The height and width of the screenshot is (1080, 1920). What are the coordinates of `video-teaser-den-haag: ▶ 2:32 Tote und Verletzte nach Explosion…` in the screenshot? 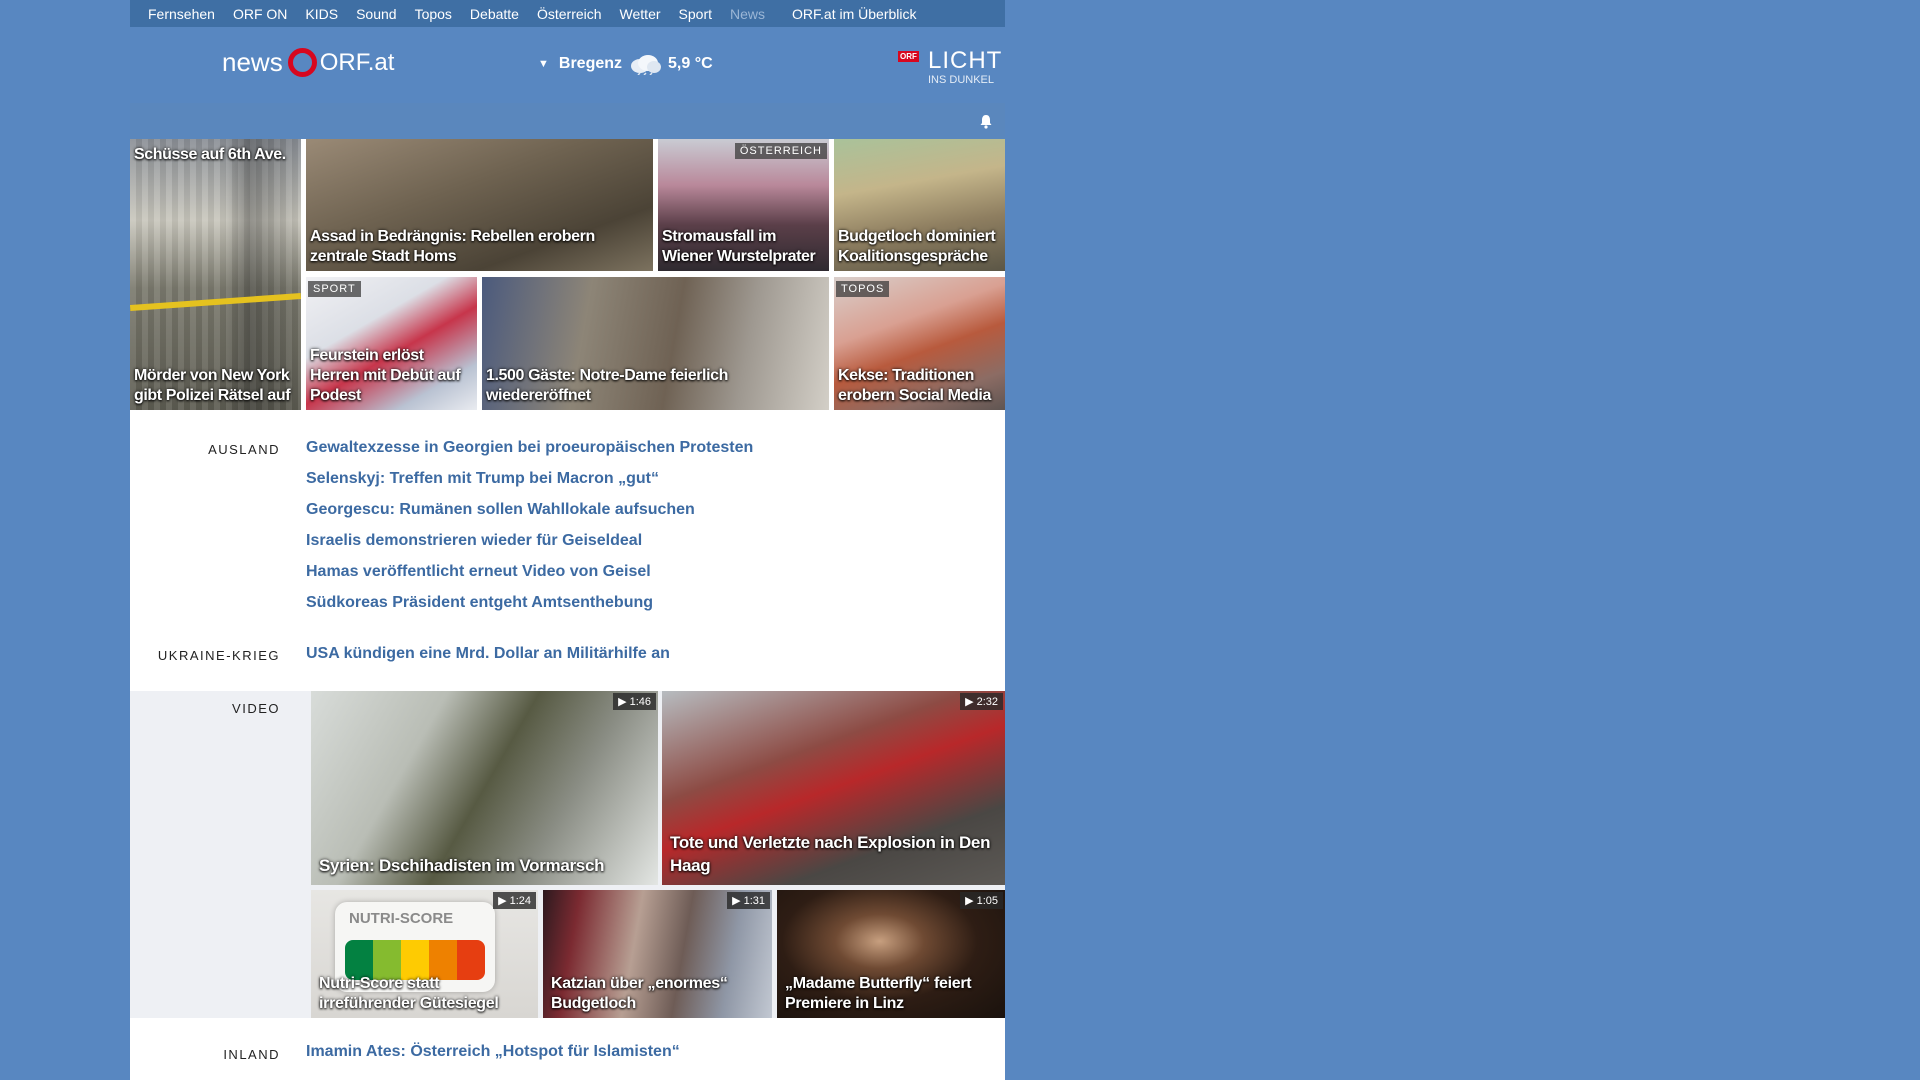 It's located at (833, 788).